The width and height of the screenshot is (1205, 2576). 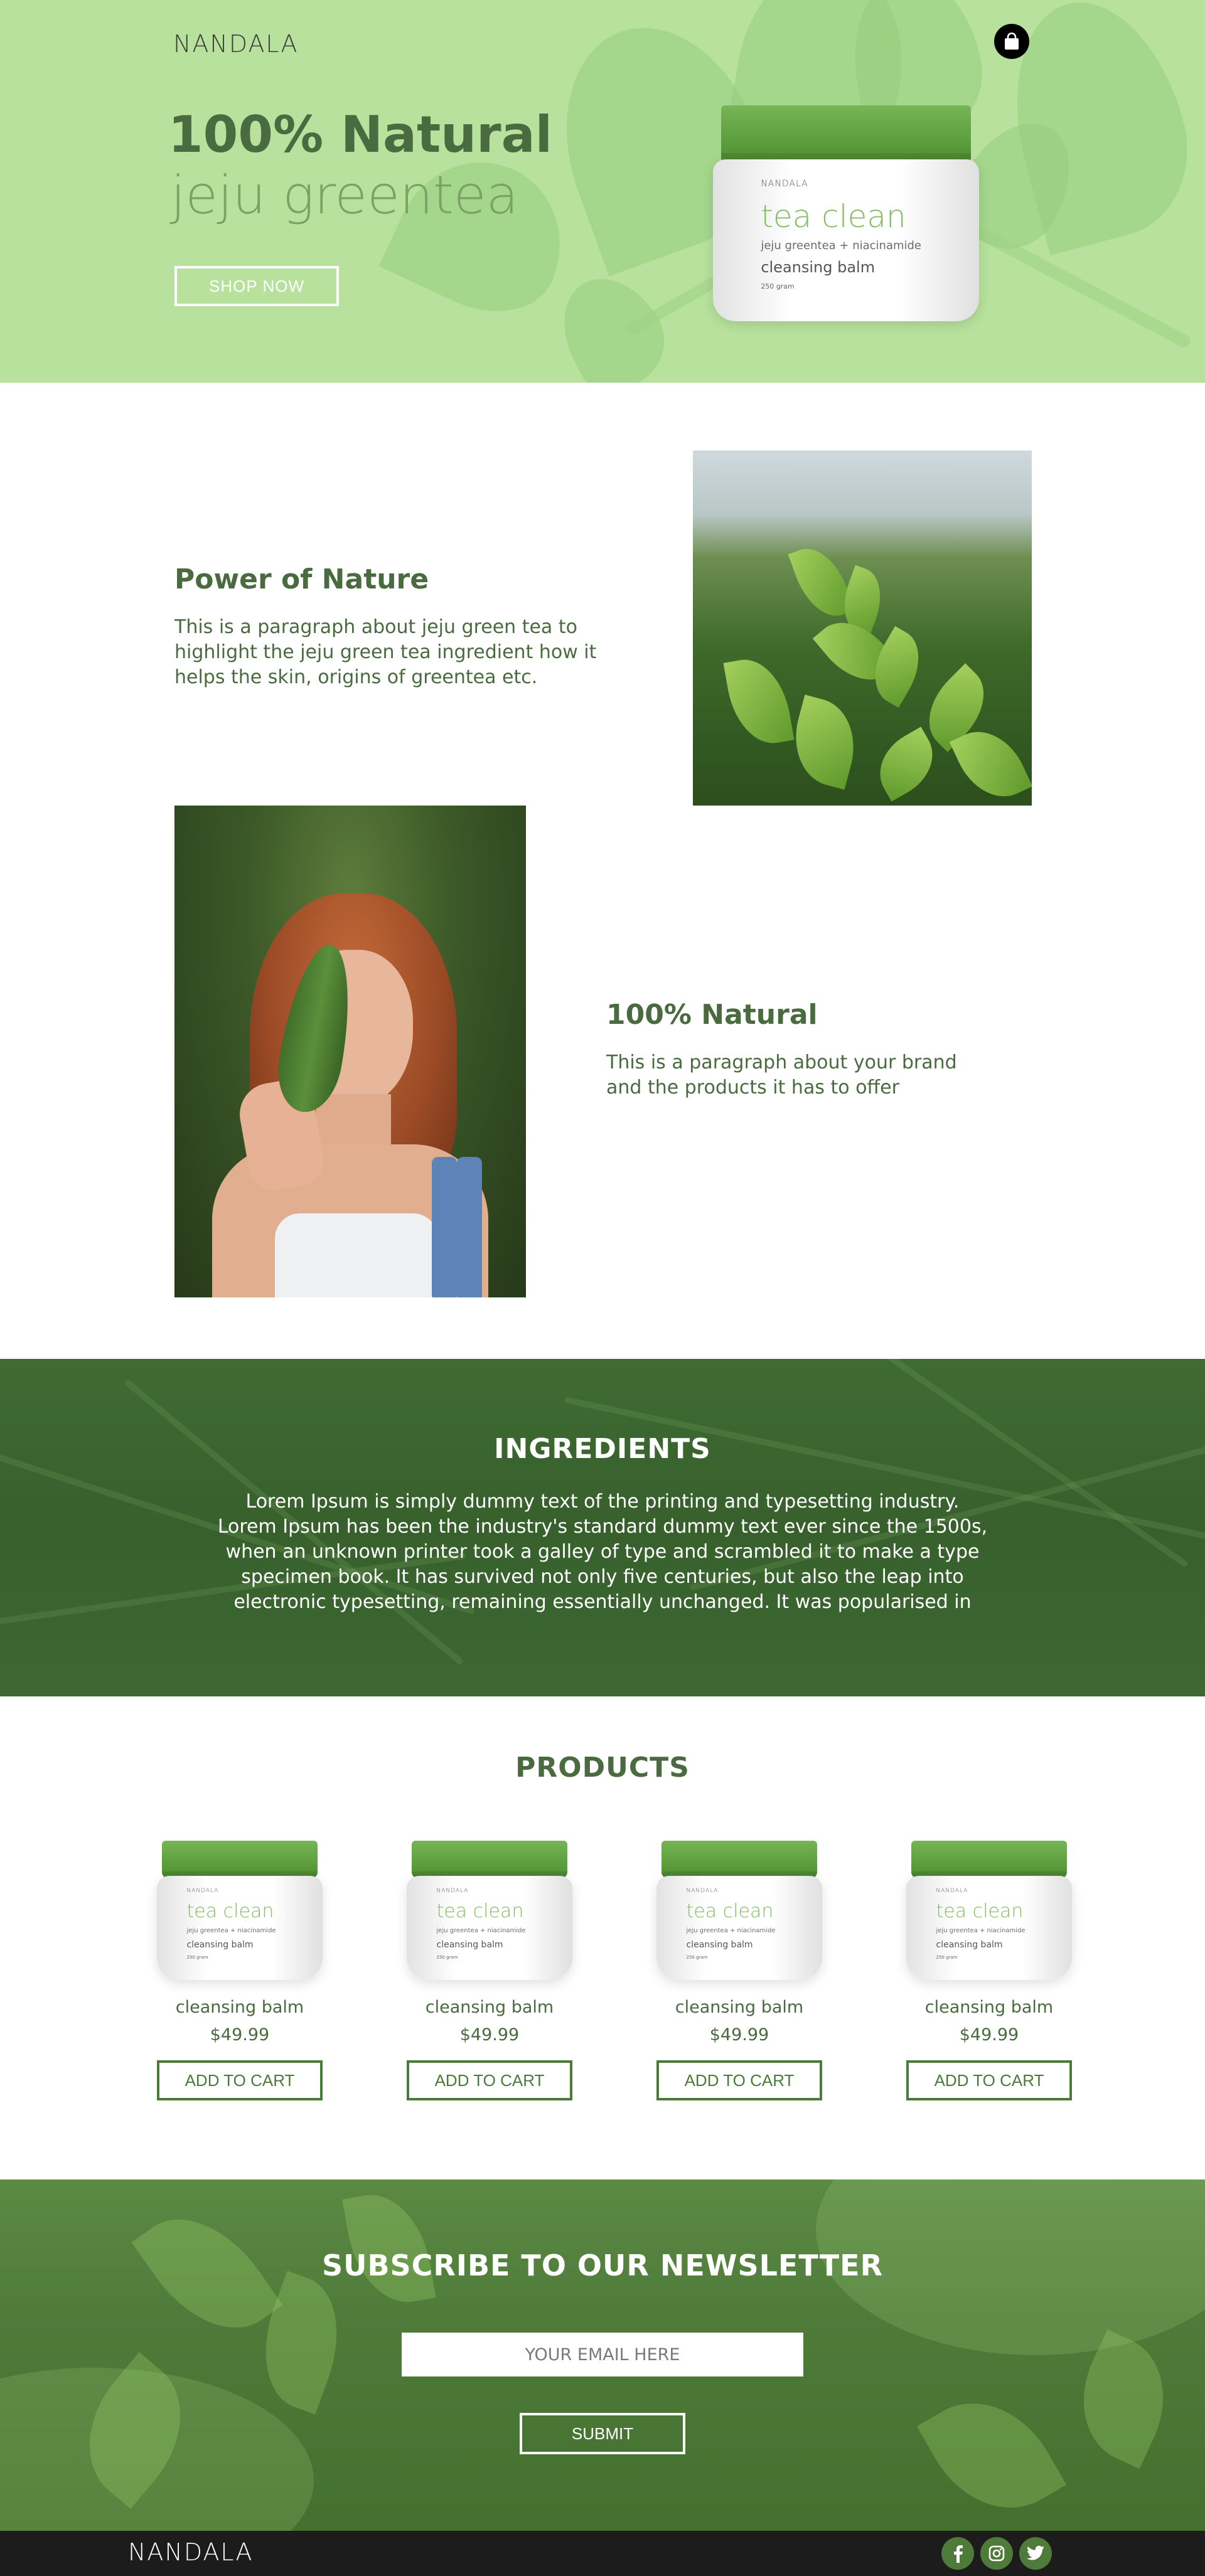 What do you see at coordinates (190, 2552) in the screenshot?
I see `footer-logo: NANDALA` at bounding box center [190, 2552].